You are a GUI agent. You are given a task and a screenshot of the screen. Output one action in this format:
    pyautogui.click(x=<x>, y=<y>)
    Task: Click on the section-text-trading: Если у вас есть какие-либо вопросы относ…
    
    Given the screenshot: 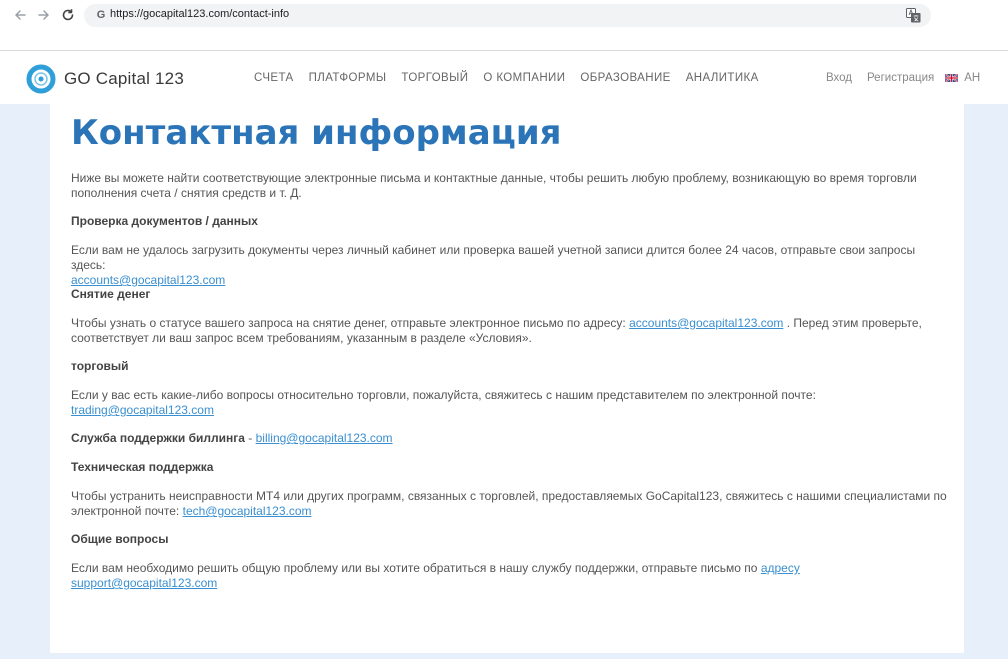 What is the action you would take?
    pyautogui.click(x=511, y=403)
    